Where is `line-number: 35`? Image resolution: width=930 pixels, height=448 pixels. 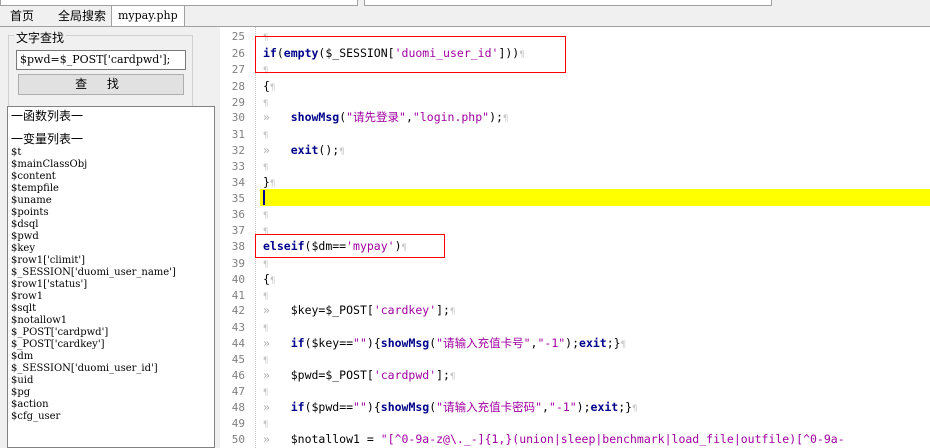
line-number: 35 is located at coordinates (238, 198).